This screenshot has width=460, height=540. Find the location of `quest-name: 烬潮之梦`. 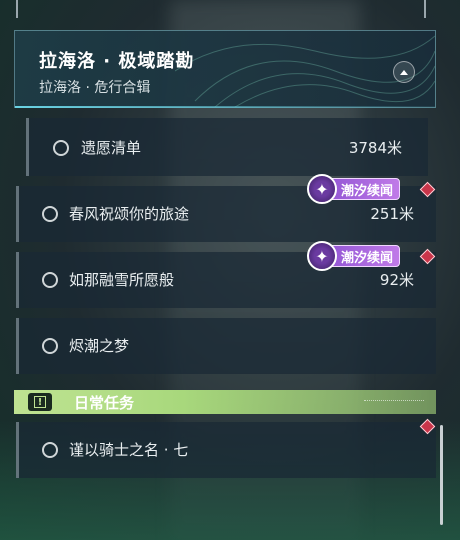

quest-name: 烬潮之梦 is located at coordinates (99, 346).